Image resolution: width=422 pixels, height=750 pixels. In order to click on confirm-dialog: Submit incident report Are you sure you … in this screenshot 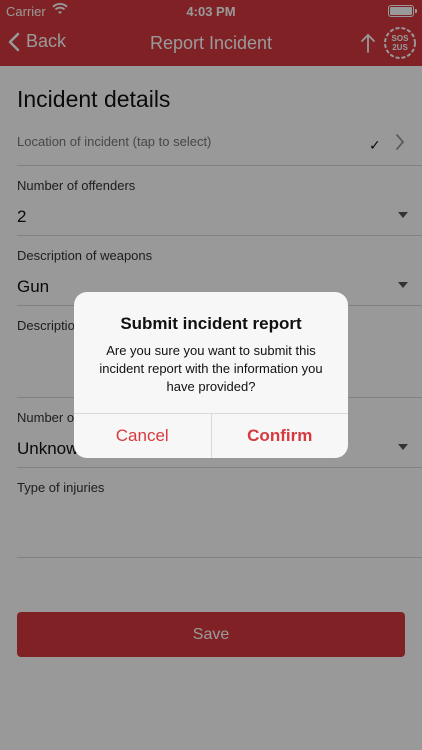, I will do `click(211, 375)`.